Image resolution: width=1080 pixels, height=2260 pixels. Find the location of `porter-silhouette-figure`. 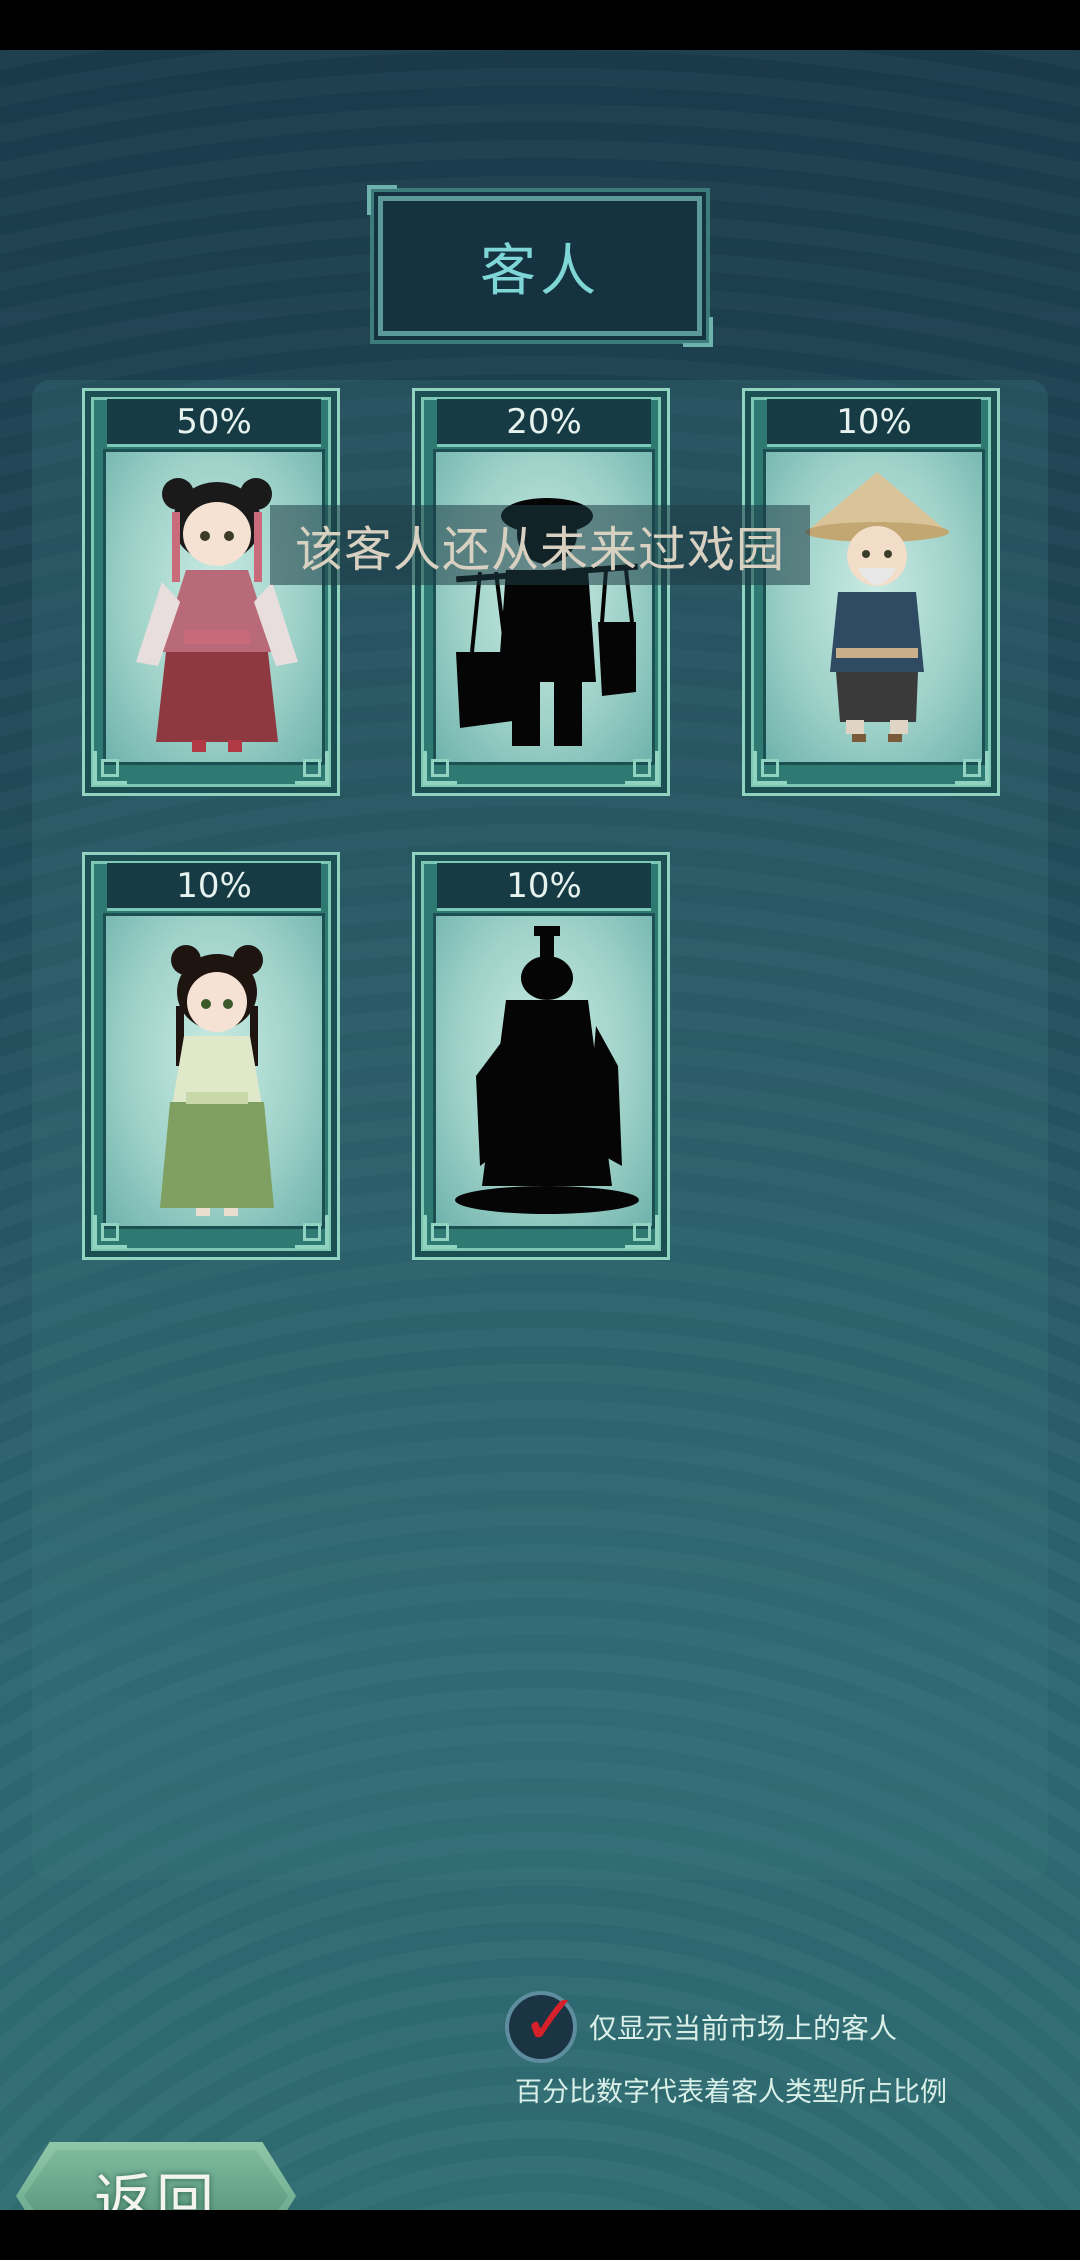

porter-silhouette-figure is located at coordinates (547, 622).